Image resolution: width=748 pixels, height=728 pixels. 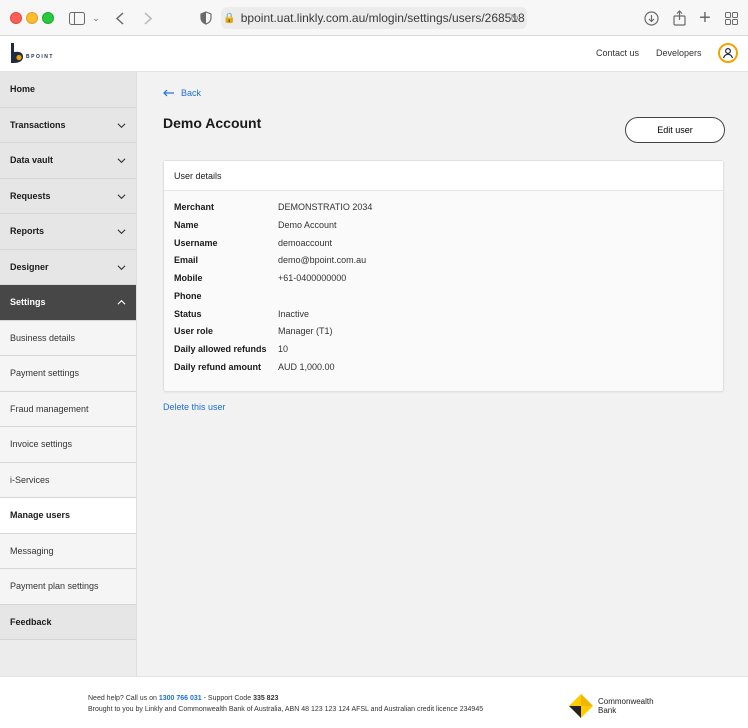 What do you see at coordinates (32, 160) in the screenshot?
I see `sidebar-item-label: Data vault` at bounding box center [32, 160].